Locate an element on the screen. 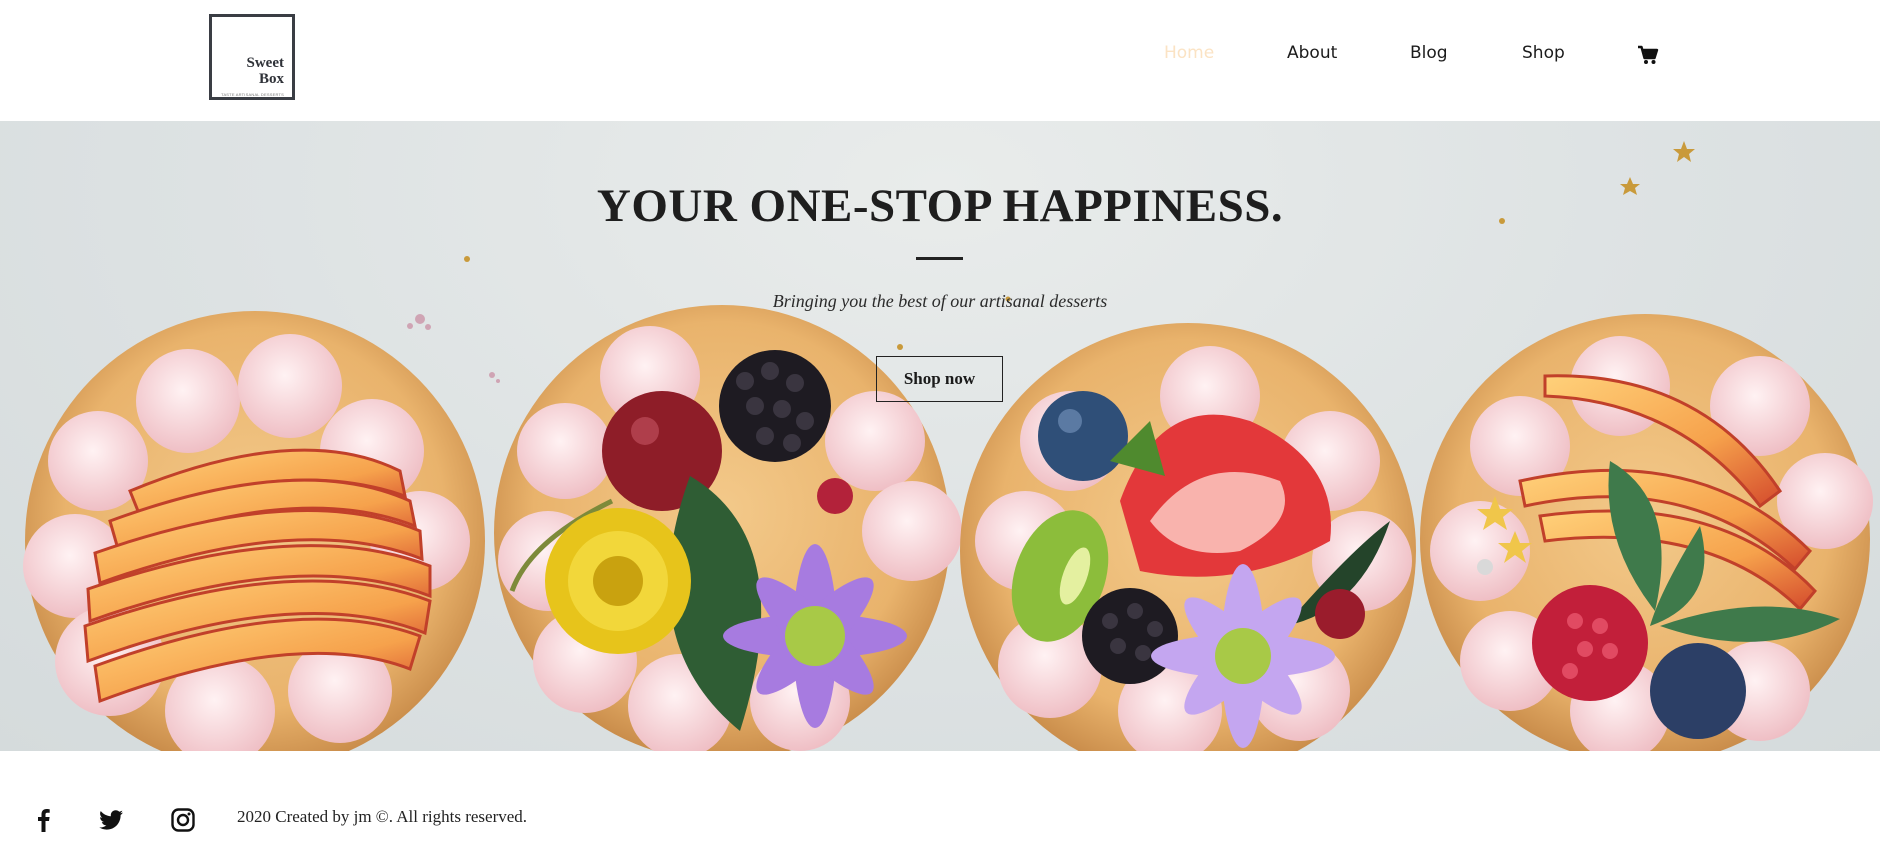 This screenshot has width=1880, height=853. peach-raspberry-tart is located at coordinates (1646, 532).